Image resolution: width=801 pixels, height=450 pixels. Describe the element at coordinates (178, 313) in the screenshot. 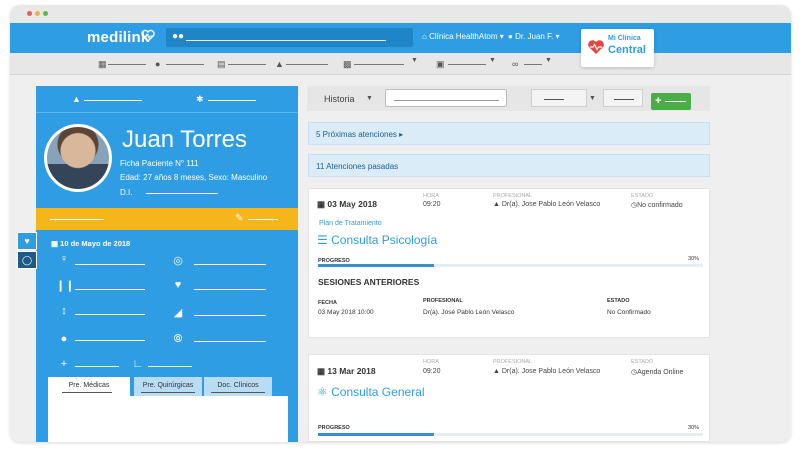

I see `area-chart-icon: ◢` at that location.